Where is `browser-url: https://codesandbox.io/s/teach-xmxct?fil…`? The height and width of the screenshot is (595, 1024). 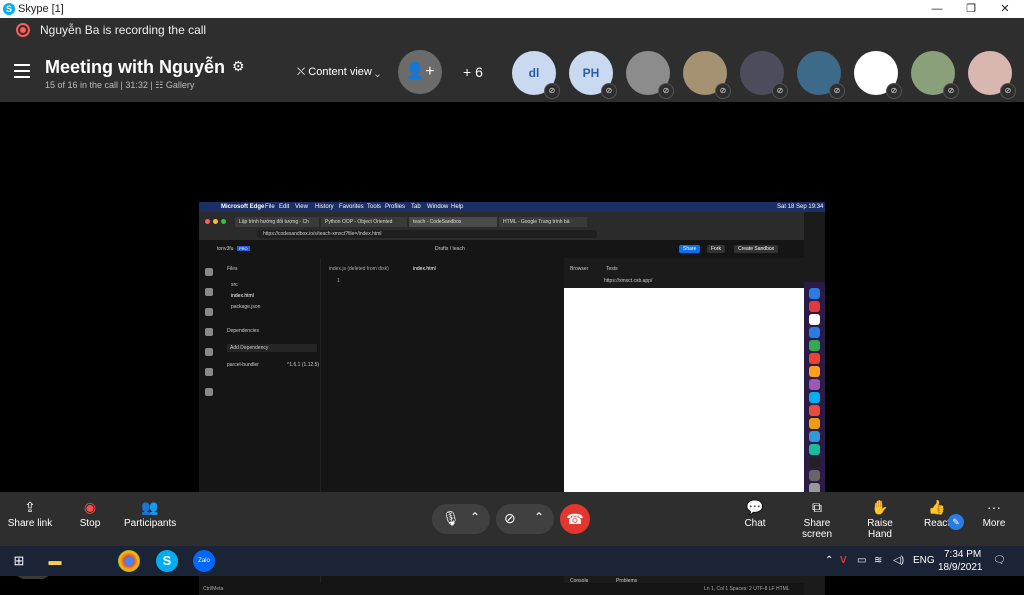 browser-url: https://codesandbox.io/s/teach-xmxct?fil… is located at coordinates (427, 234).